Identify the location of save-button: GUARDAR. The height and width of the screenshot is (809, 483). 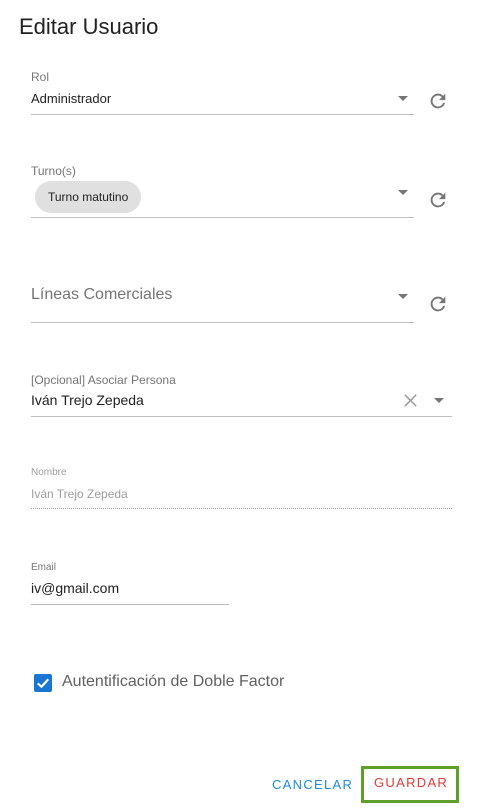
(410, 782).